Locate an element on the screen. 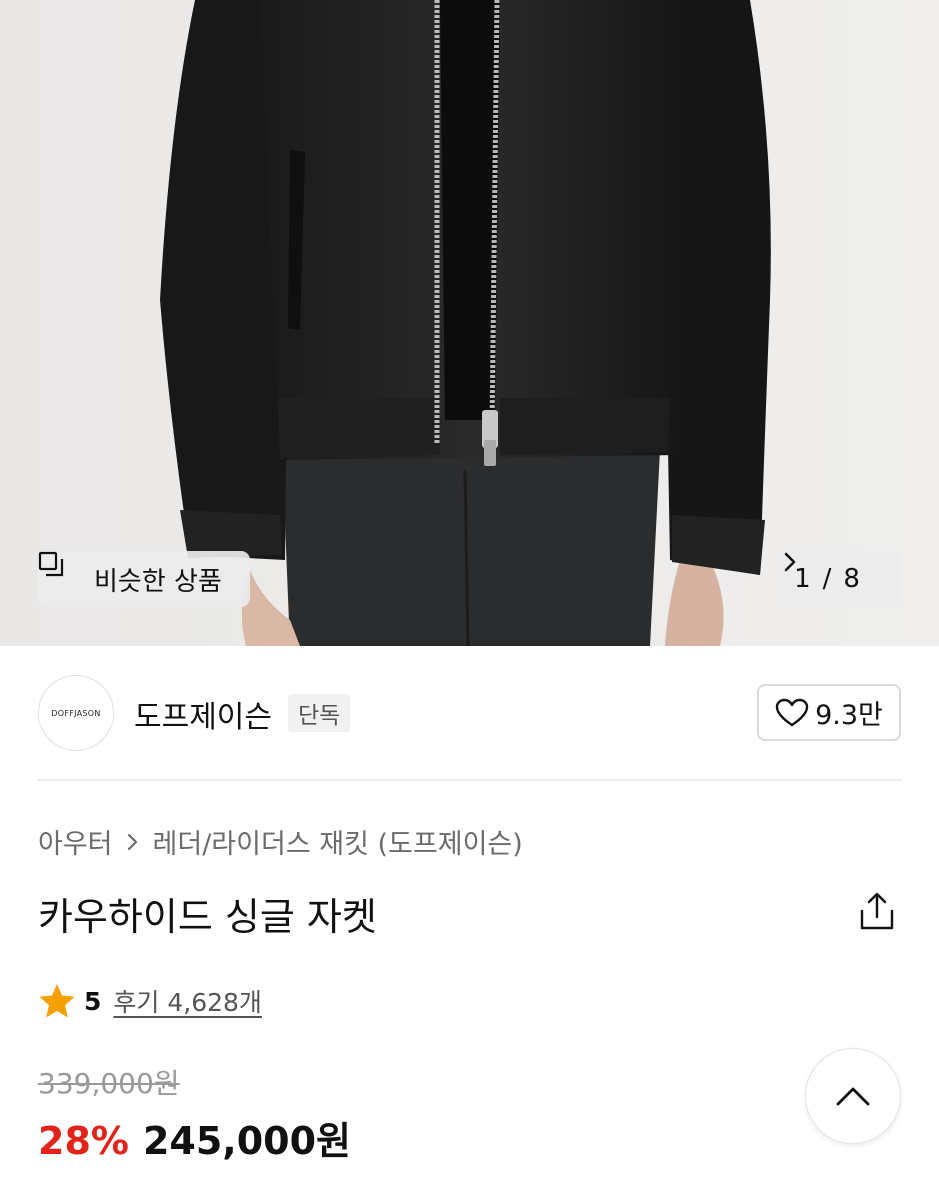 Image resolution: width=939 pixels, height=1200 pixels. rating-row: 5 후기 4,628개 is located at coordinates (150, 1001).